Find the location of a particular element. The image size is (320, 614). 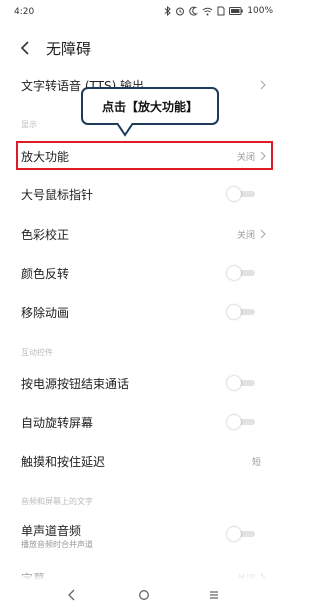

page-header: 无障碍 is located at coordinates (141, 48).